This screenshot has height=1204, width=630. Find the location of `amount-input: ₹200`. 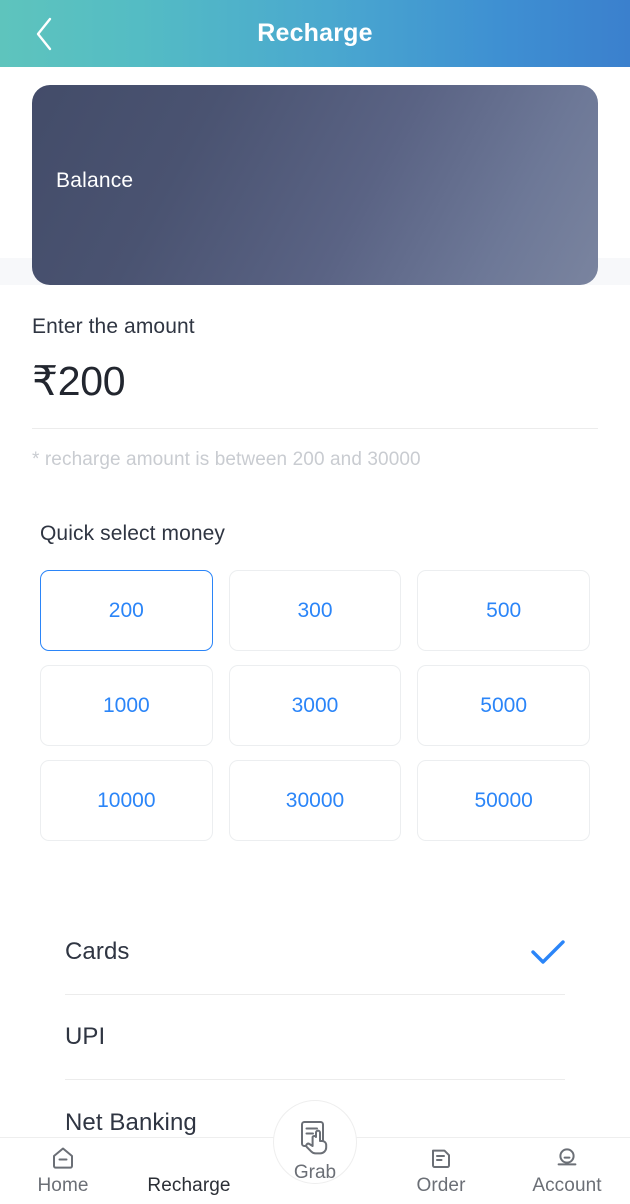

amount-input: ₹200 is located at coordinates (315, 381).